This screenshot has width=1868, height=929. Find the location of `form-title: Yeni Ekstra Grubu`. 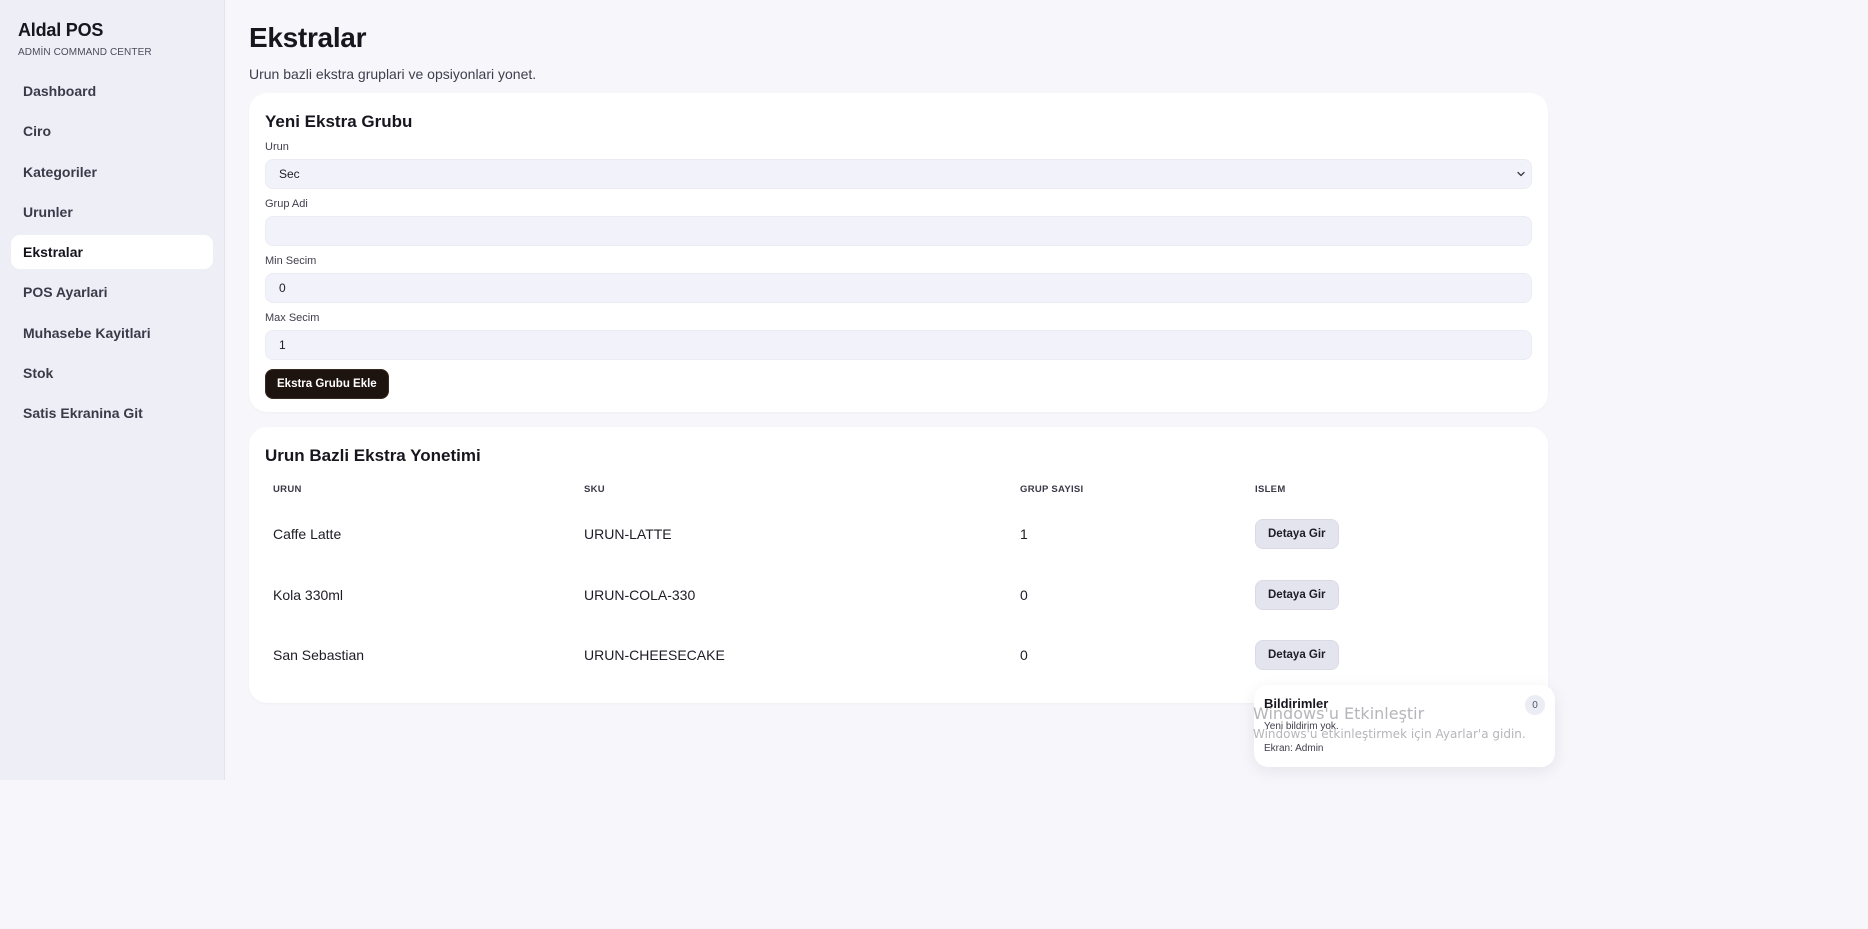

form-title: Yeni Ekstra Grubu is located at coordinates (339, 121).